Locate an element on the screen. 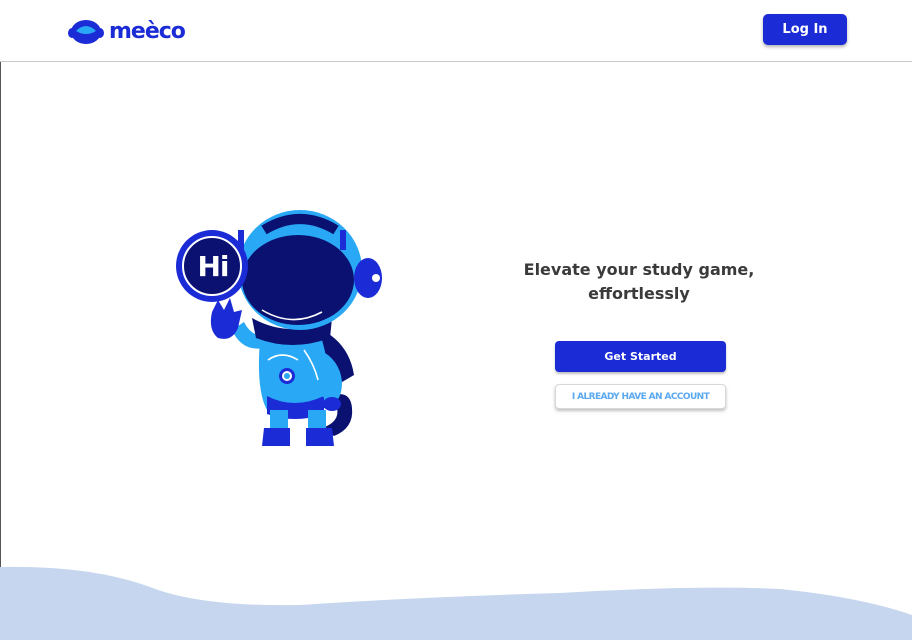  mascot-bubble-text: Hi is located at coordinates (213, 266).